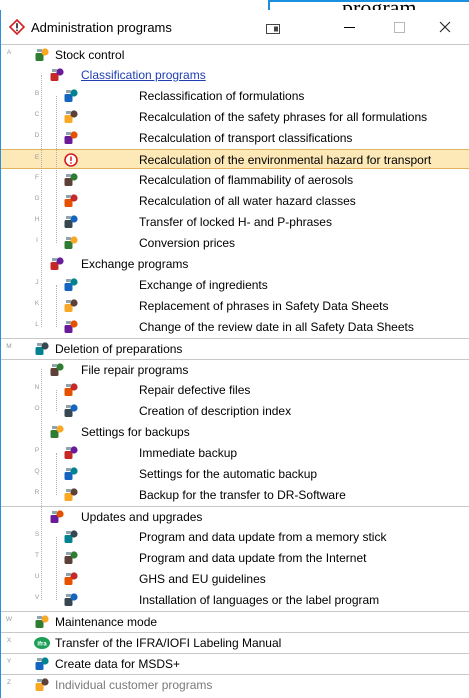 The width and height of the screenshot is (469, 698). Describe the element at coordinates (273, 29) in the screenshot. I see `snap-layout-icon` at that location.